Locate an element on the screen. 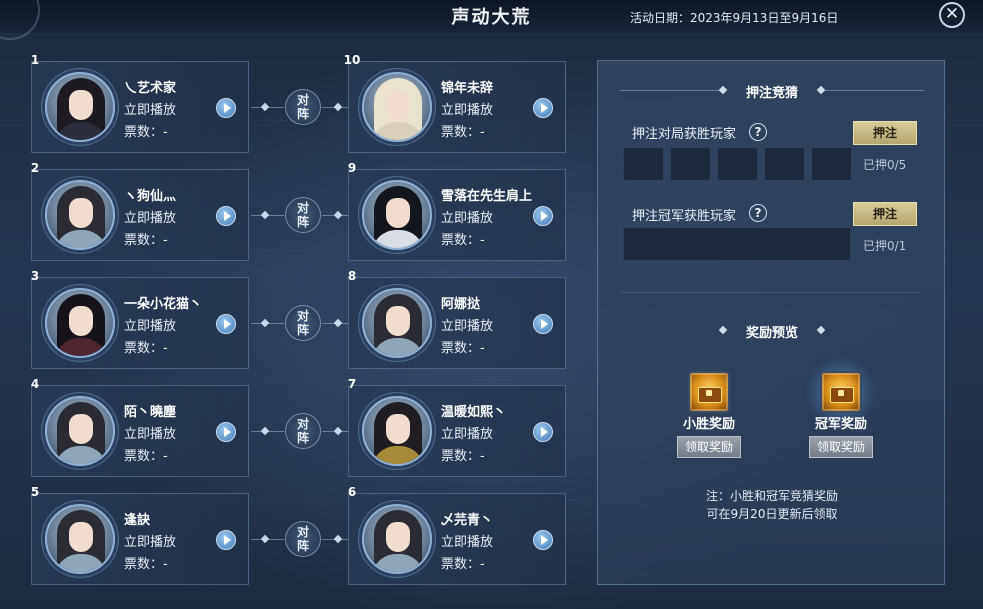 The image size is (983, 609). player-card: 8 阿娜挞 立即播放 票数：- is located at coordinates (457, 319).